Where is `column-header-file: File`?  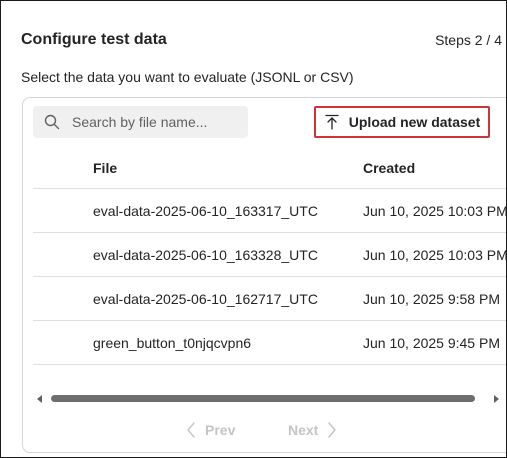 column-header-file: File is located at coordinates (105, 168).